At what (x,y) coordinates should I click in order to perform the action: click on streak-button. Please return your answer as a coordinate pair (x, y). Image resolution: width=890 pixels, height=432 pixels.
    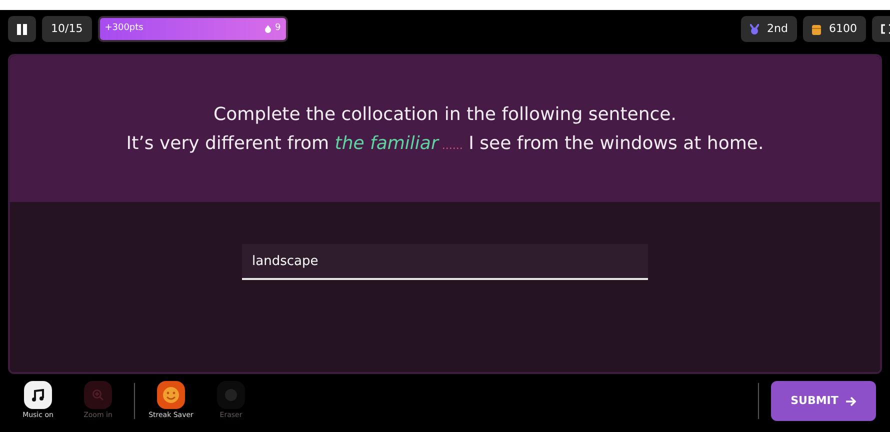
    Looking at the image, I should click on (171, 395).